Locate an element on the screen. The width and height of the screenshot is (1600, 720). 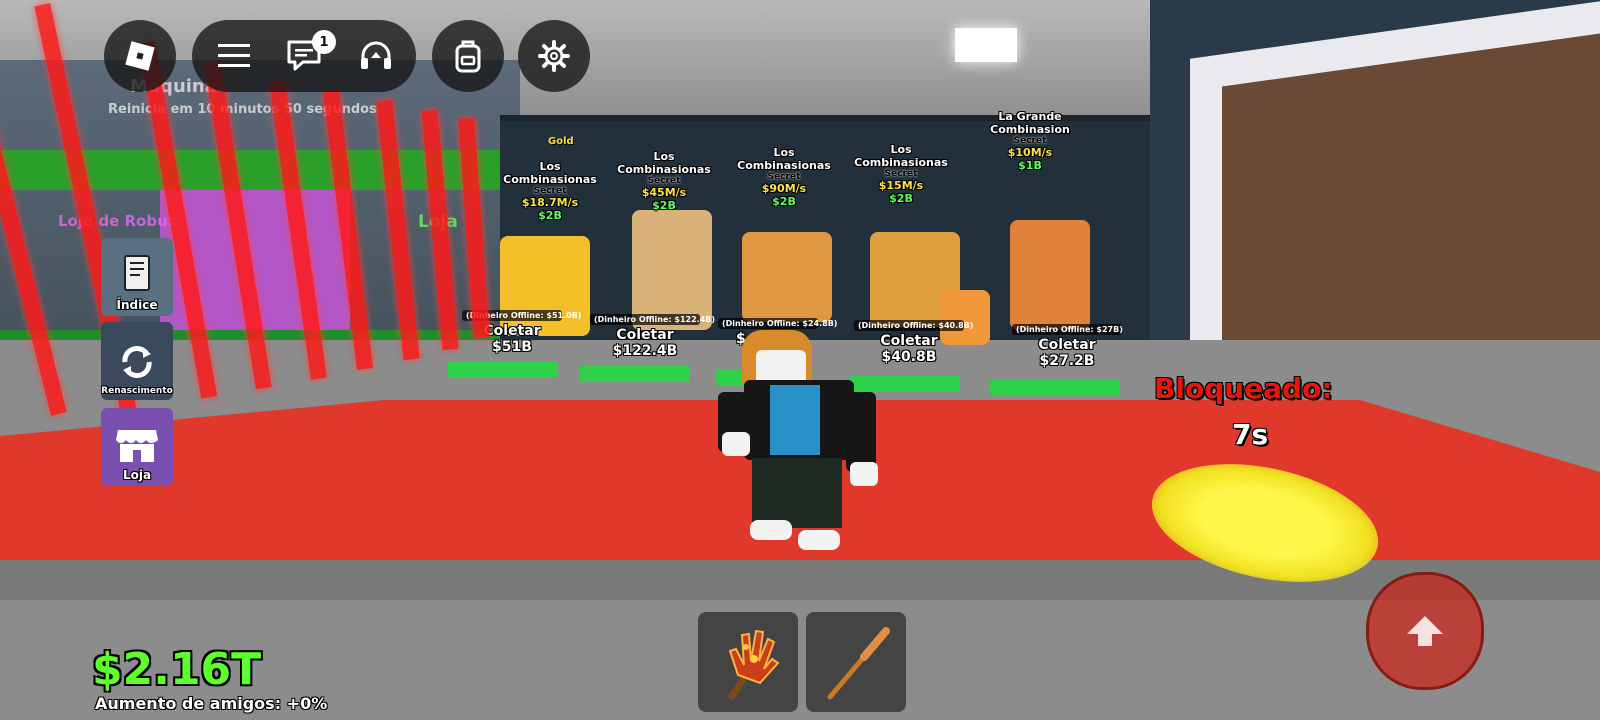
backpack-icon is located at coordinates (468, 56).